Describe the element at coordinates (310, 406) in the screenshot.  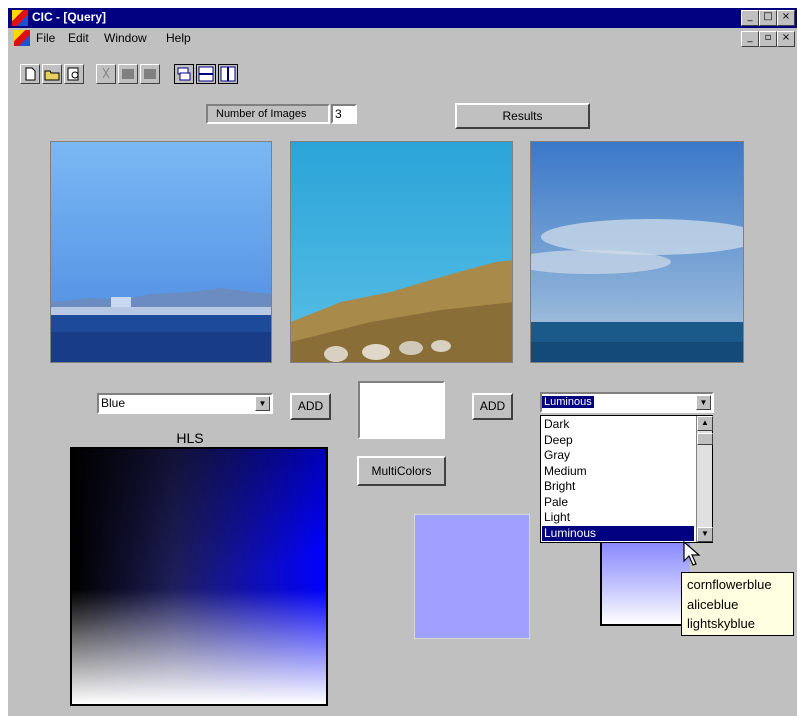
I see `add-color-button: ADD` at that location.